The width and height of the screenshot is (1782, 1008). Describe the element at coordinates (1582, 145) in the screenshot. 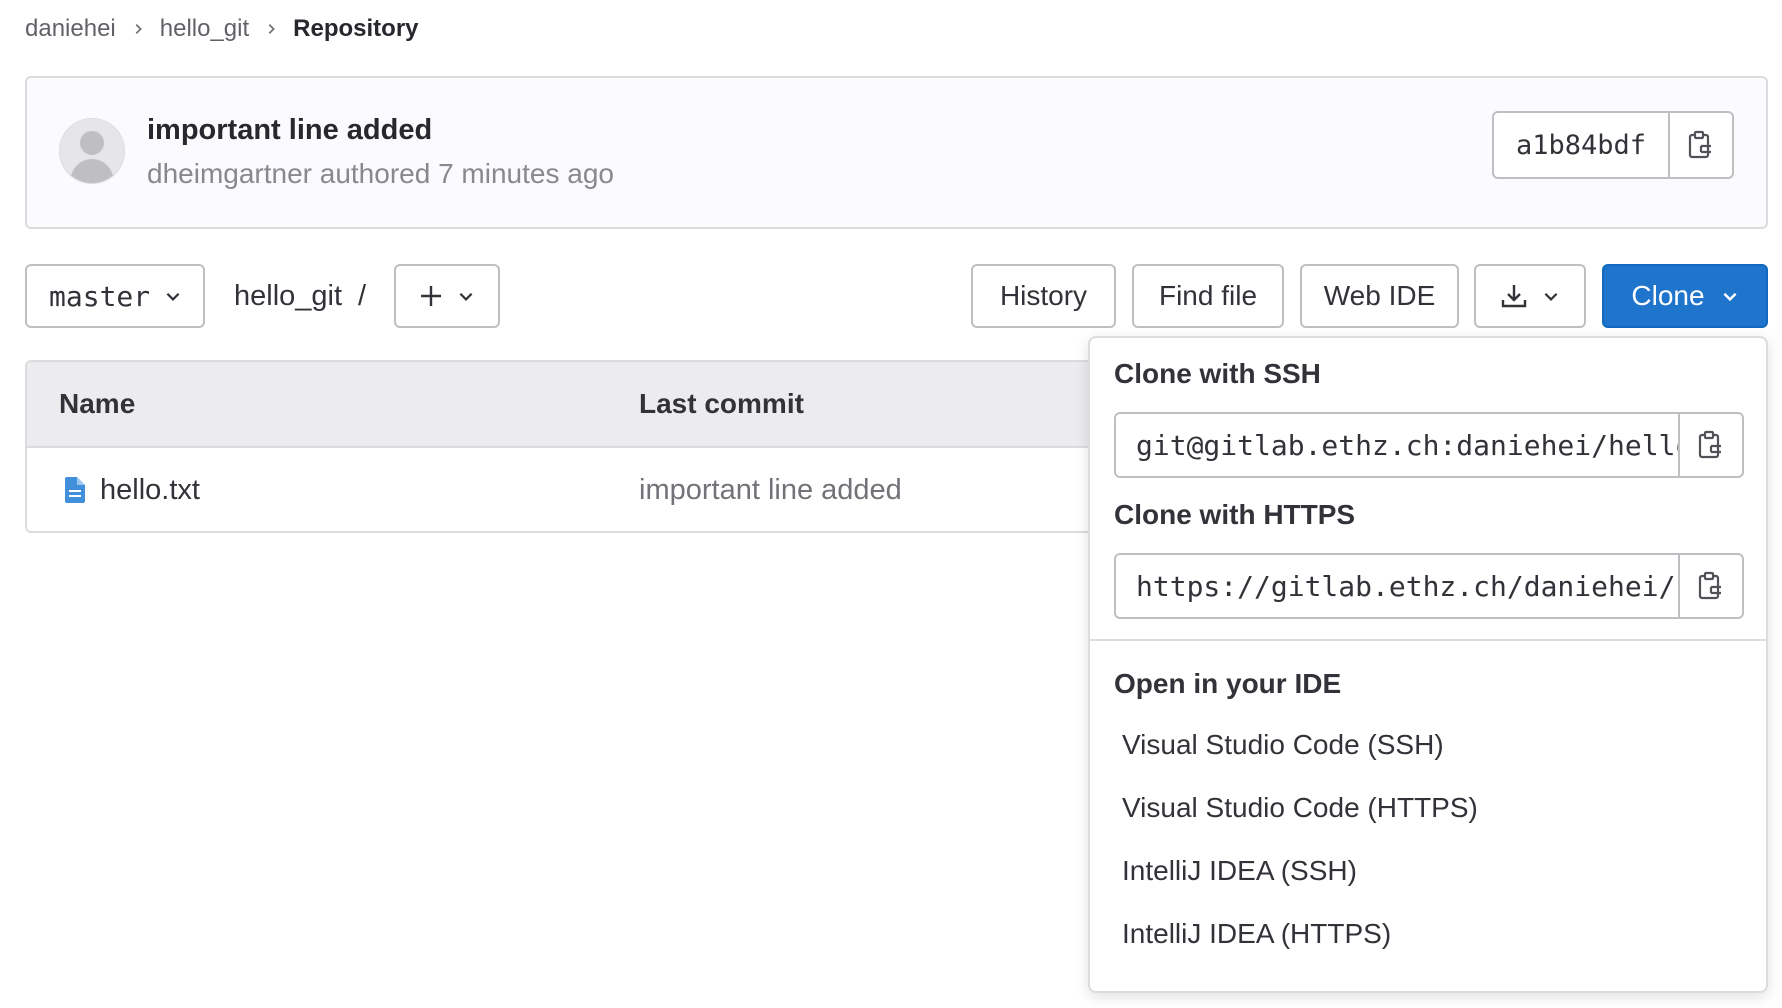

I see `commit-sha: a1b84bdf` at that location.